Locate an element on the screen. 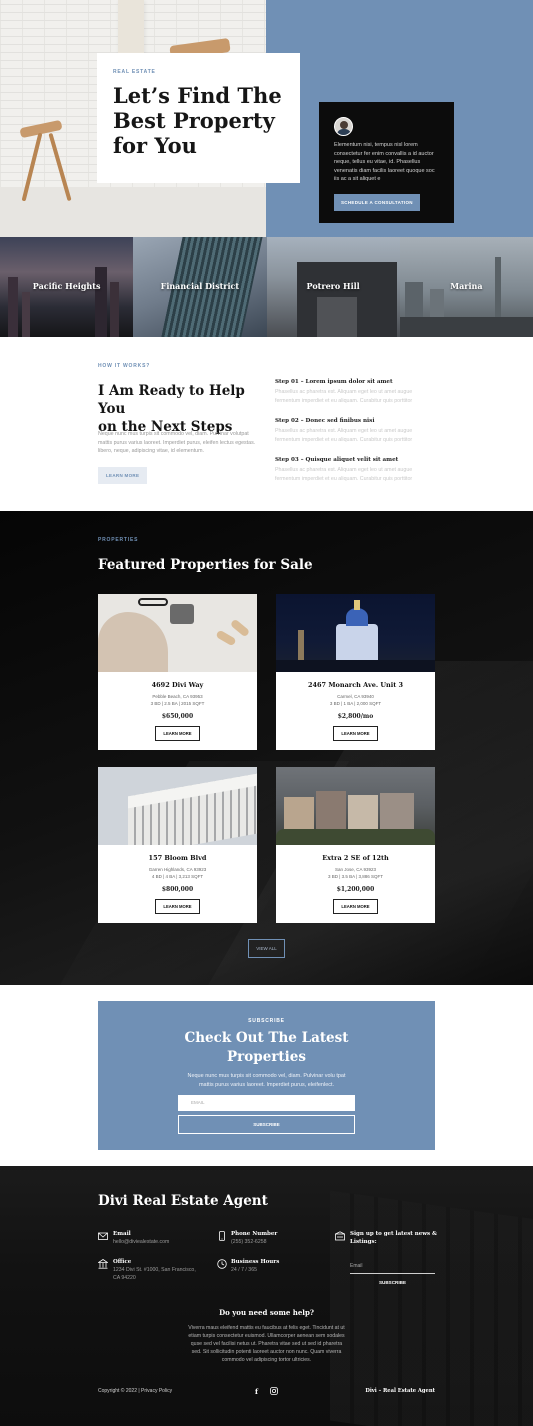  neighborhood-label: Pacific Heights is located at coordinates (66, 286).